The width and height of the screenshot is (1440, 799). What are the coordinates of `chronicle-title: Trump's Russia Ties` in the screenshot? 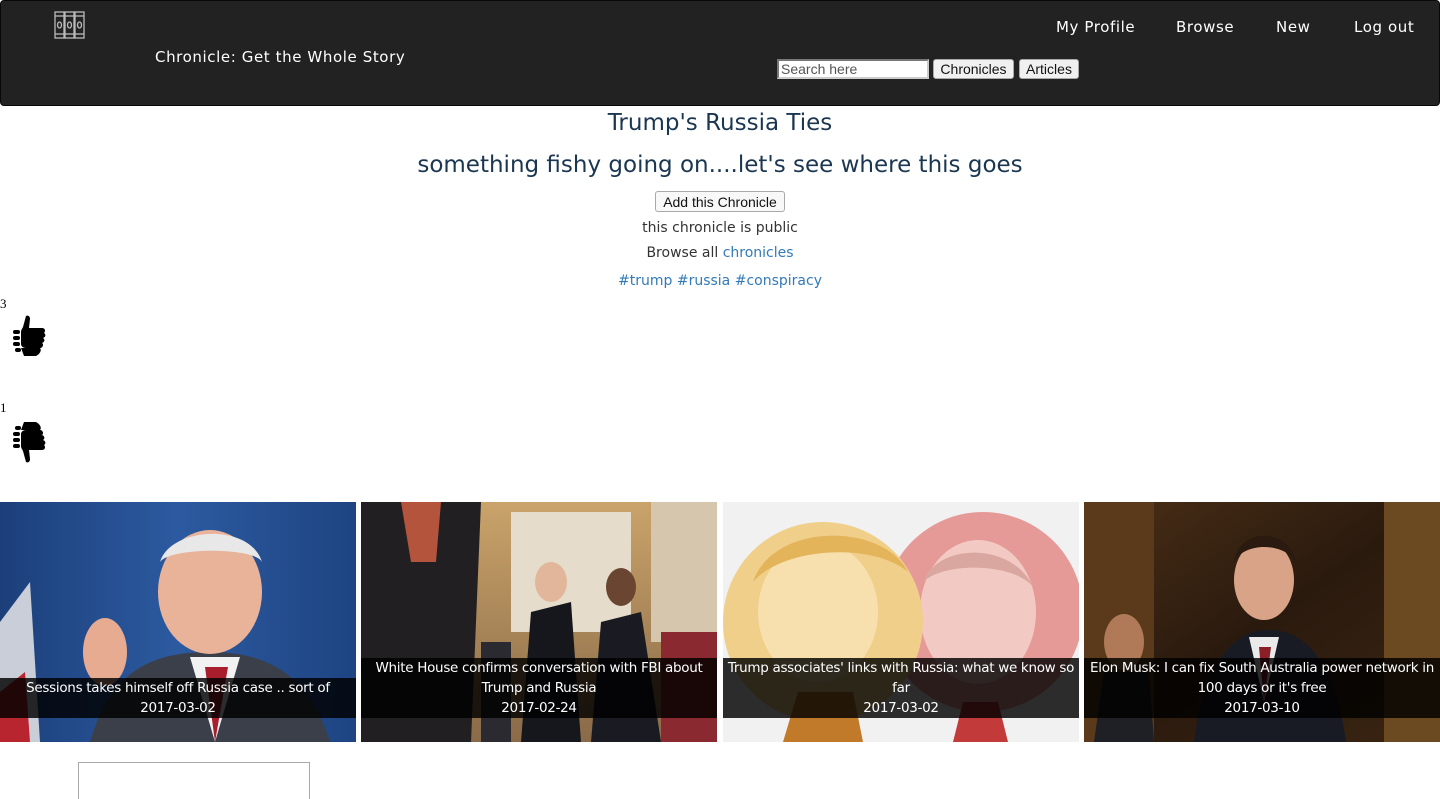 It's located at (720, 123).